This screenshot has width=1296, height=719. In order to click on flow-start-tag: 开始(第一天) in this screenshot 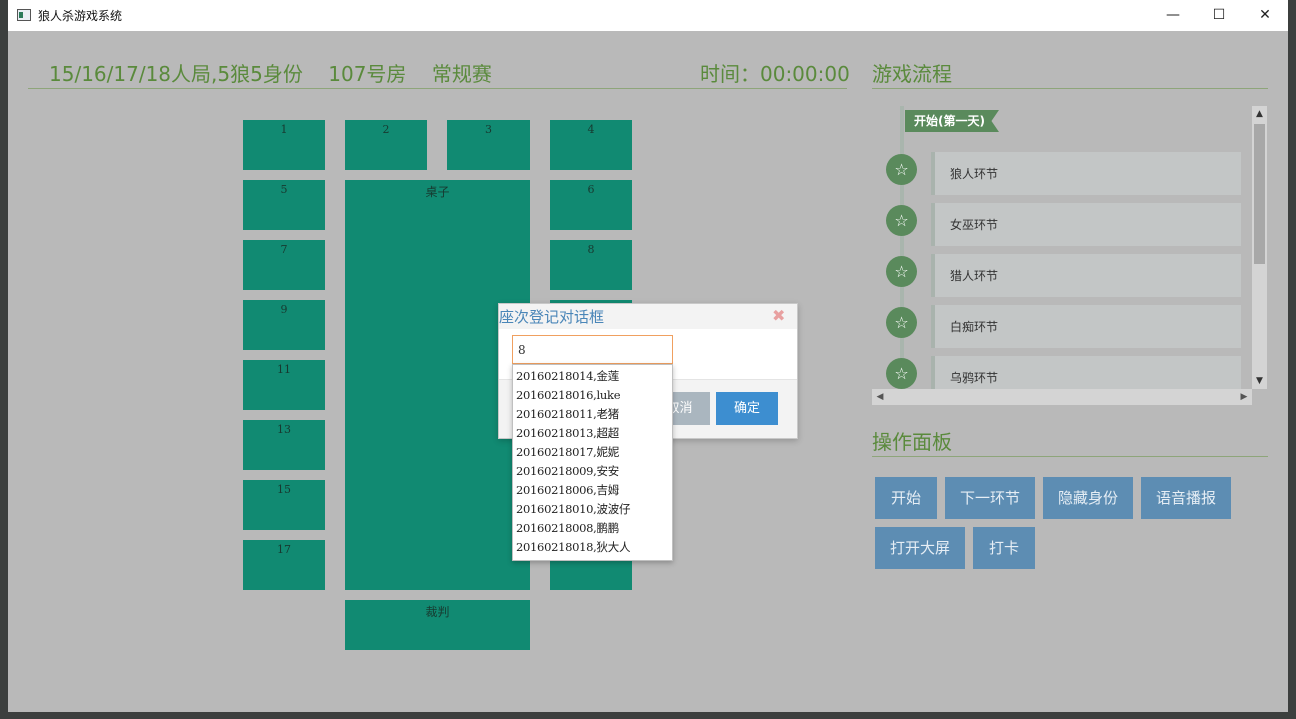, I will do `click(952, 121)`.